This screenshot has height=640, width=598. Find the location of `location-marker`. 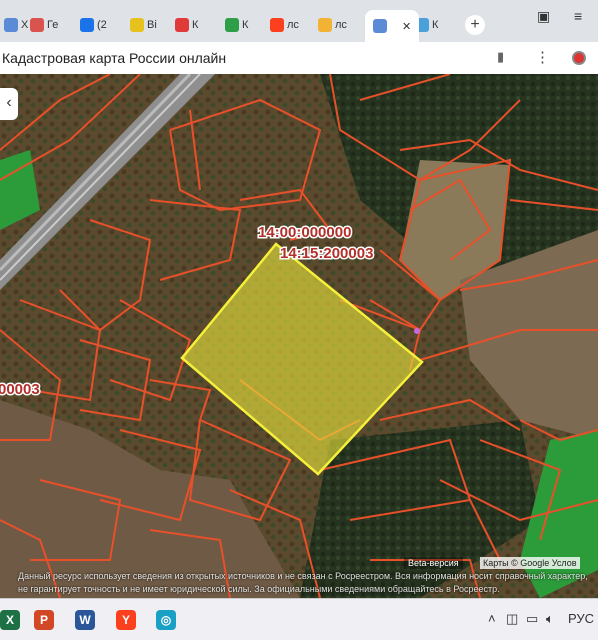

location-marker is located at coordinates (417, 331).